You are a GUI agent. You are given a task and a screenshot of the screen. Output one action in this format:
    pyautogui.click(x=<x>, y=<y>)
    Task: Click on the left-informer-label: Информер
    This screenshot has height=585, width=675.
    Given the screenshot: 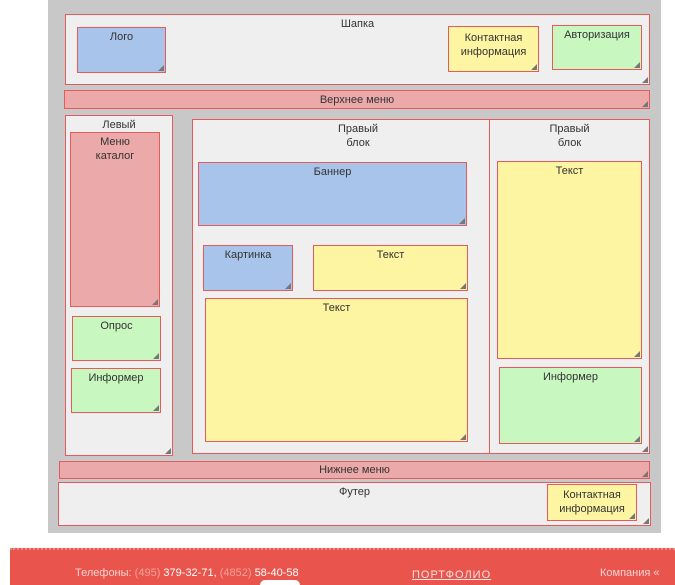 What is the action you would take?
    pyautogui.click(x=116, y=378)
    